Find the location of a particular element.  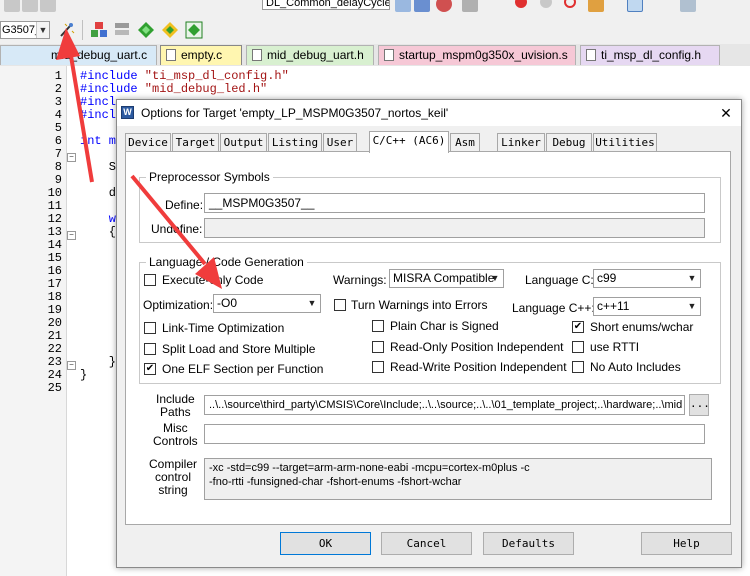

options-for-target-icon is located at coordinates (67, 30).